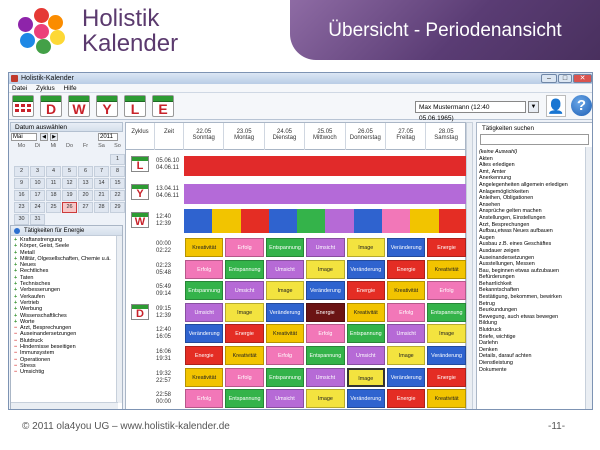 This screenshot has width=600, height=450. What do you see at coordinates (140, 192) in the screenshot?
I see `cycle-badge: Y` at bounding box center [140, 192].